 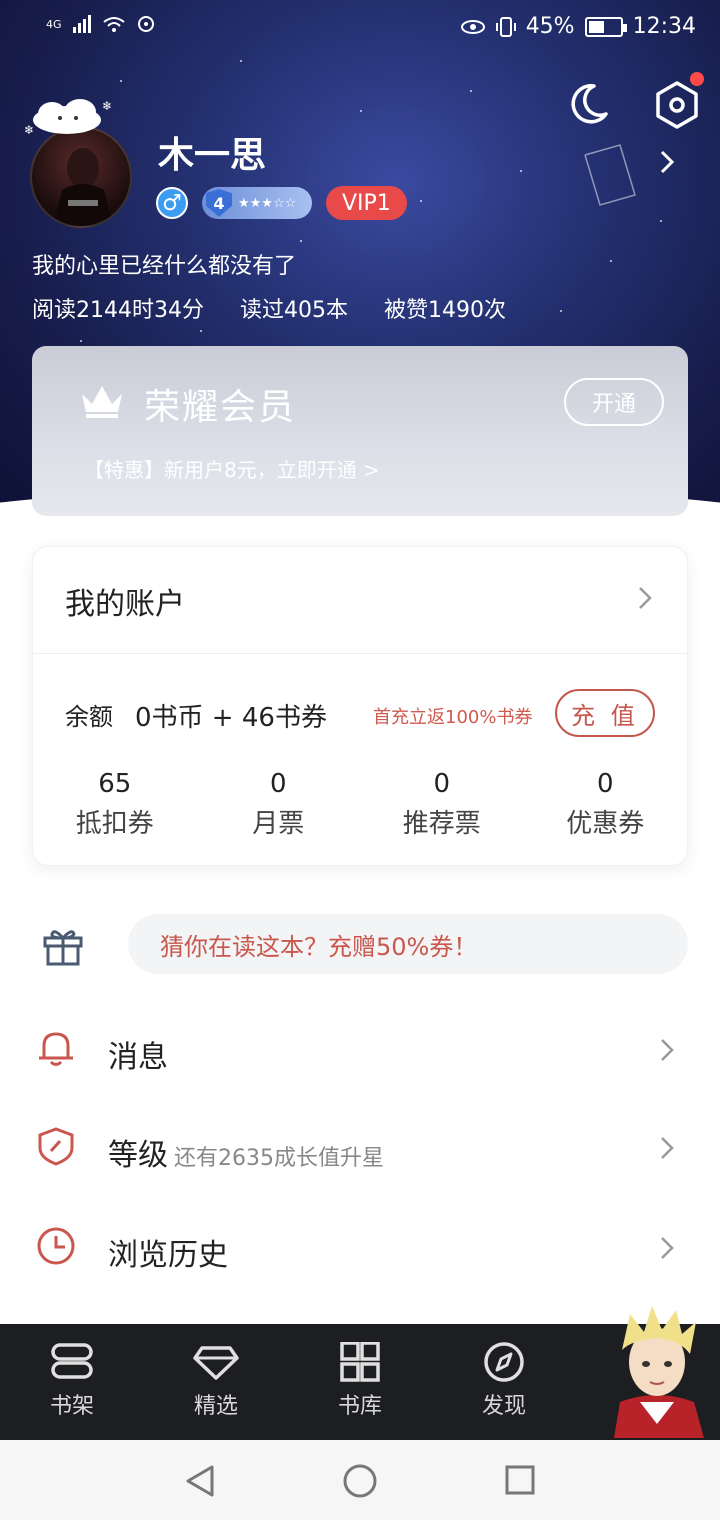 What do you see at coordinates (360, 1251) in the screenshot?
I see `menu-item-history: 浏览历史` at bounding box center [360, 1251].